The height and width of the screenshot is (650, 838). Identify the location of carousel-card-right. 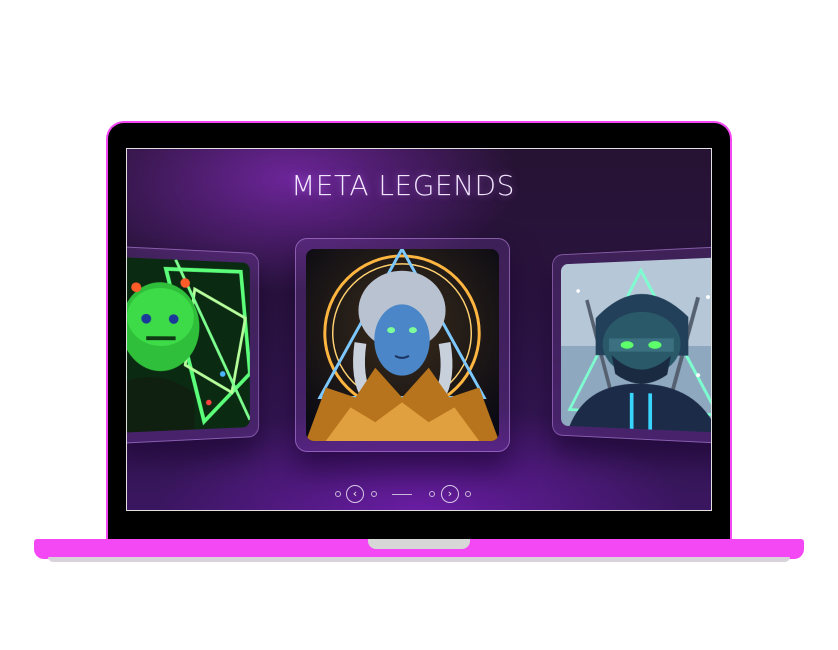
(631, 345).